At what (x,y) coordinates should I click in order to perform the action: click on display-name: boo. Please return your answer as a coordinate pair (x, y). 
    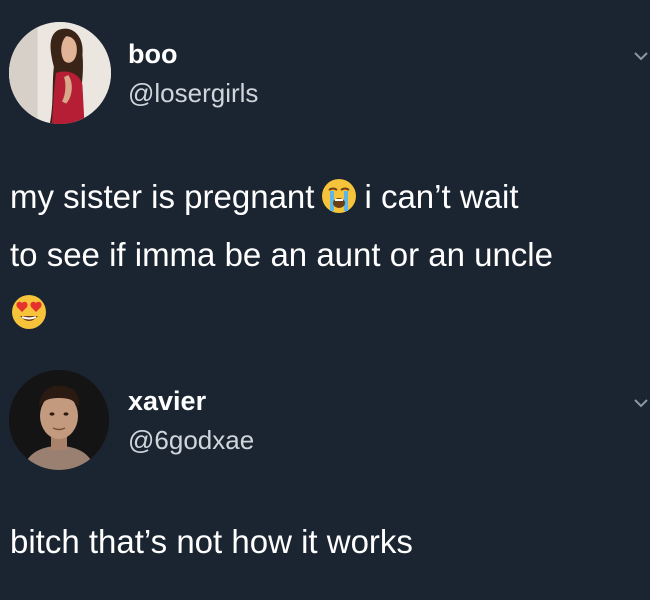
    Looking at the image, I should click on (152, 54).